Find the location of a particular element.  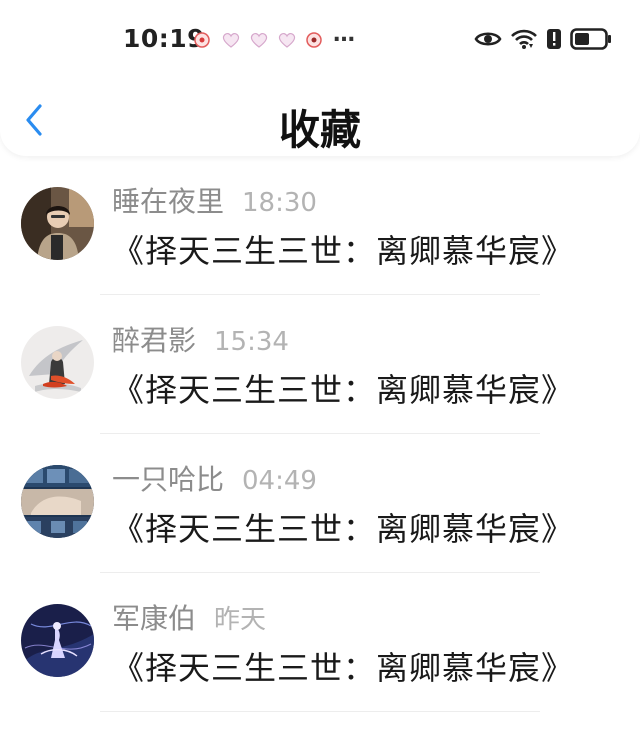

item-time: 18:30 is located at coordinates (279, 203).